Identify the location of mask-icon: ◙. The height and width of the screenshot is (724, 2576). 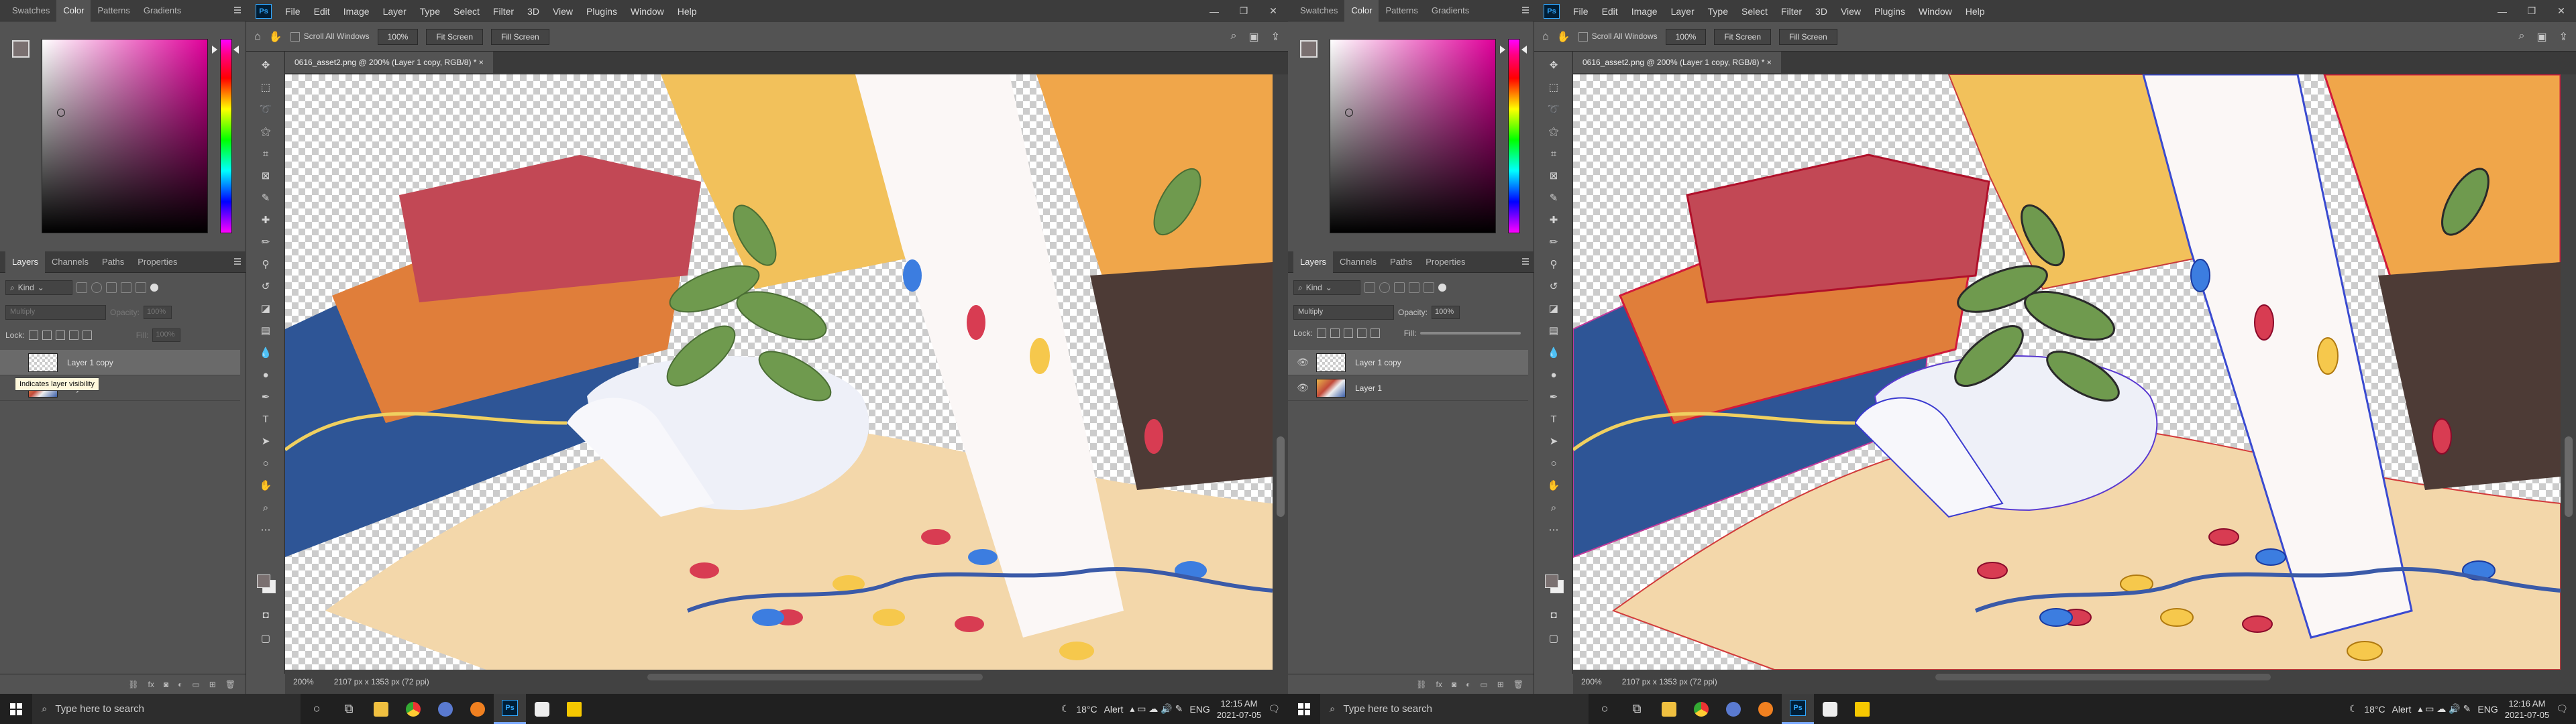
(166, 684).